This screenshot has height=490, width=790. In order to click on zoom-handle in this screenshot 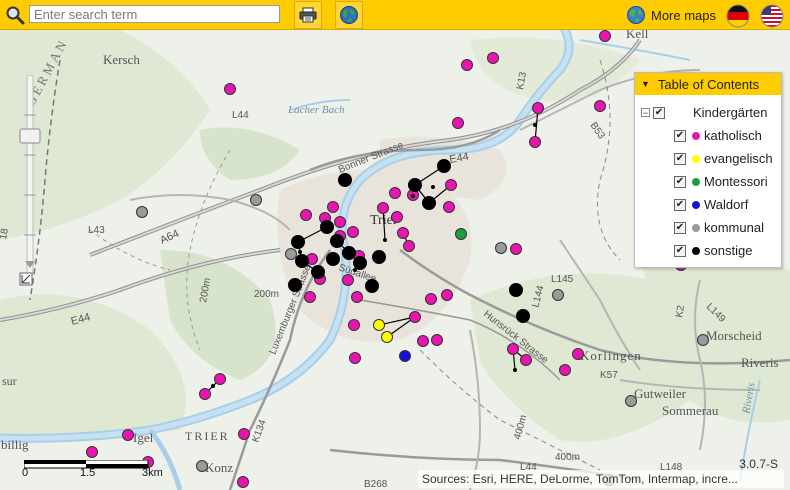, I will do `click(30, 136)`.